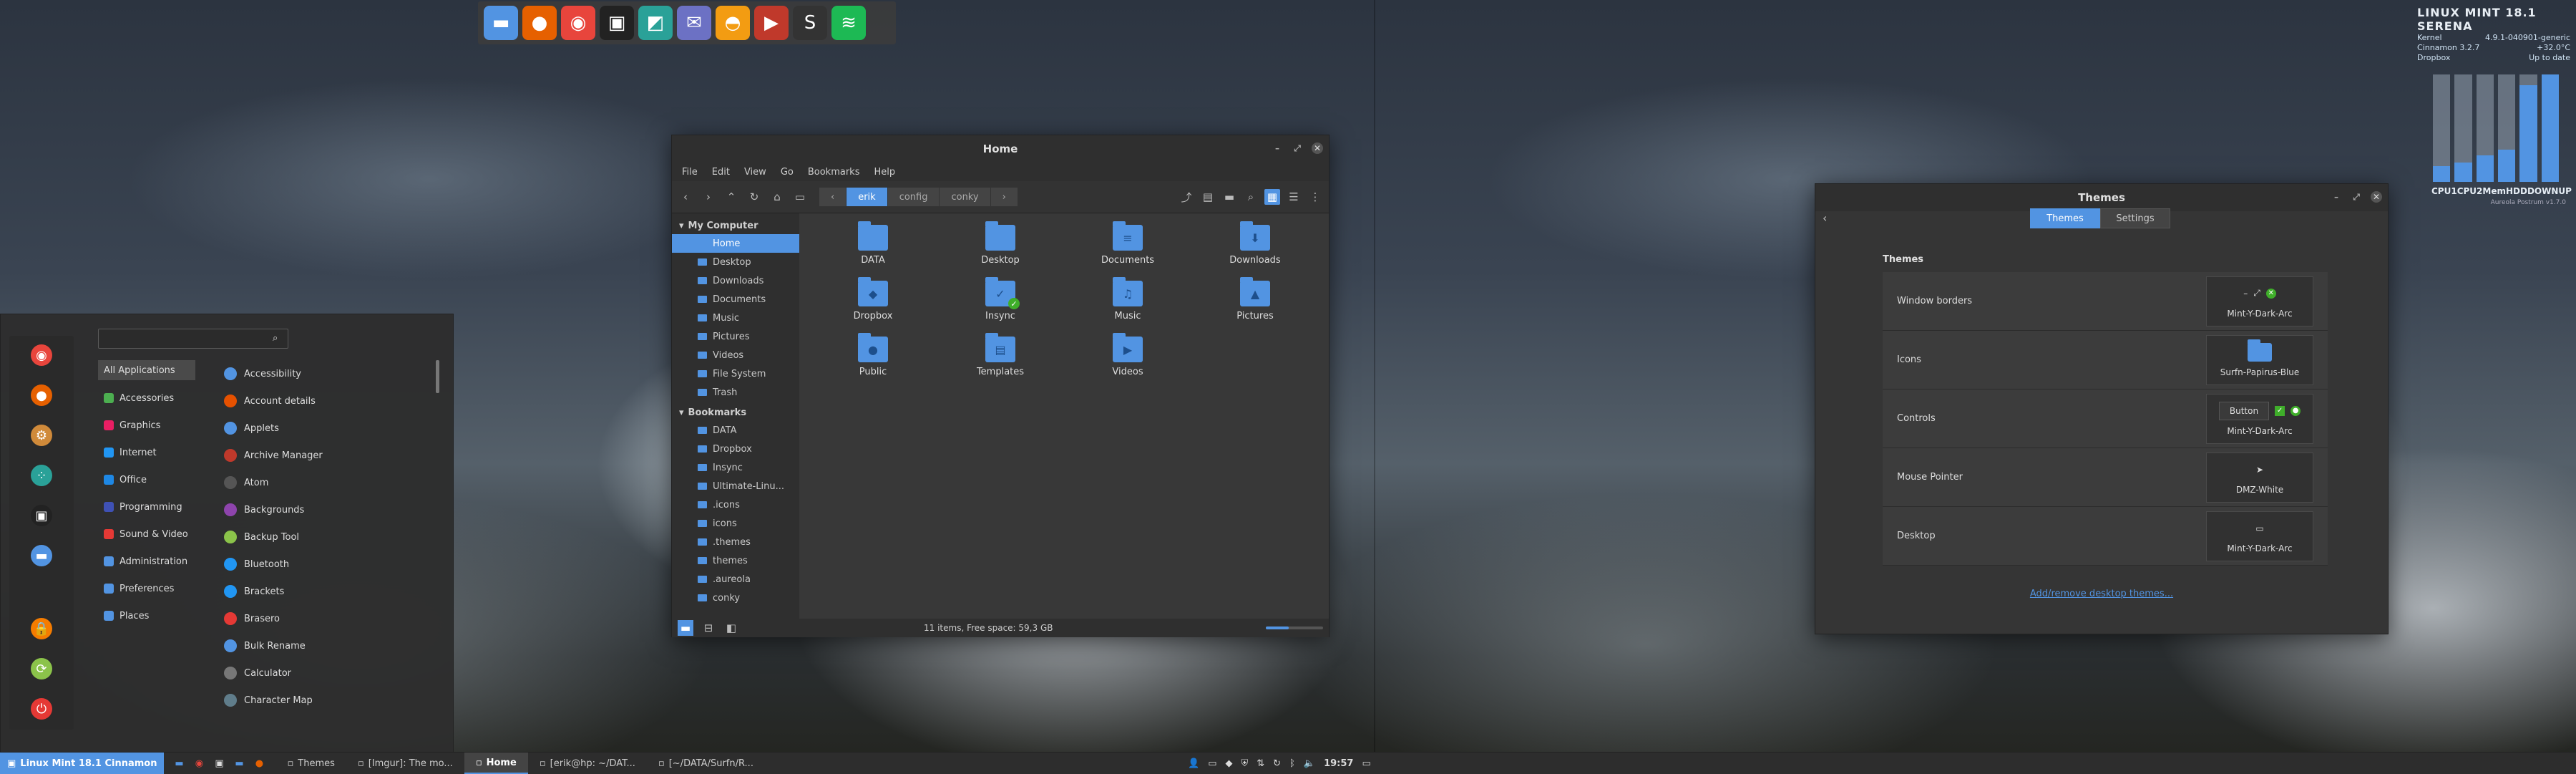 This screenshot has height=774, width=2576. Describe the element at coordinates (735, 523) in the screenshot. I see `sidebar-bookmark: icons` at that location.